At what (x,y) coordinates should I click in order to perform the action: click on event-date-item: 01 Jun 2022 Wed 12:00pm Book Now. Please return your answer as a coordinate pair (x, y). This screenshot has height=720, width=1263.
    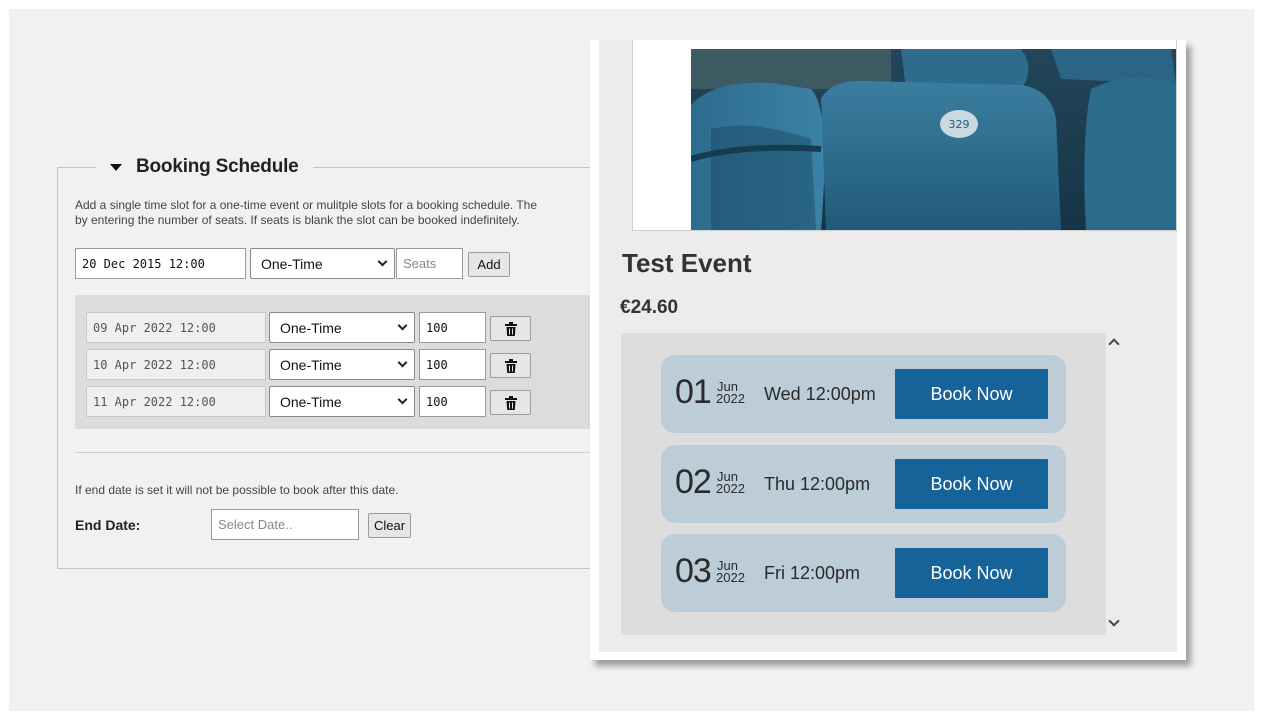
    Looking at the image, I should click on (863, 394).